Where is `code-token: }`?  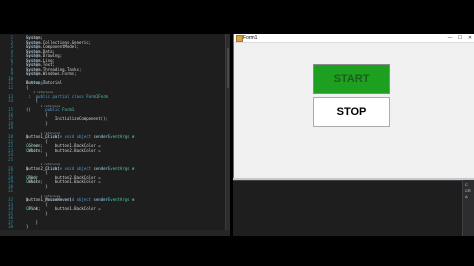 code-token: } is located at coordinates (27, 226).